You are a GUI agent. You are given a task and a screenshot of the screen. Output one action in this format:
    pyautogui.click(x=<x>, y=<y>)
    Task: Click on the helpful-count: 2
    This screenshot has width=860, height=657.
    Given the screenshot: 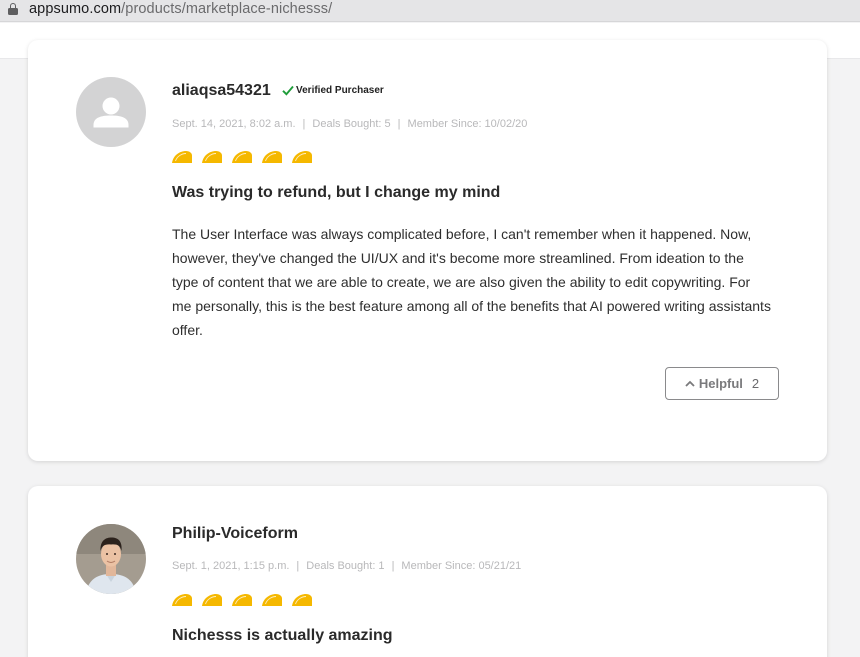 What is the action you would take?
    pyautogui.click(x=755, y=383)
    